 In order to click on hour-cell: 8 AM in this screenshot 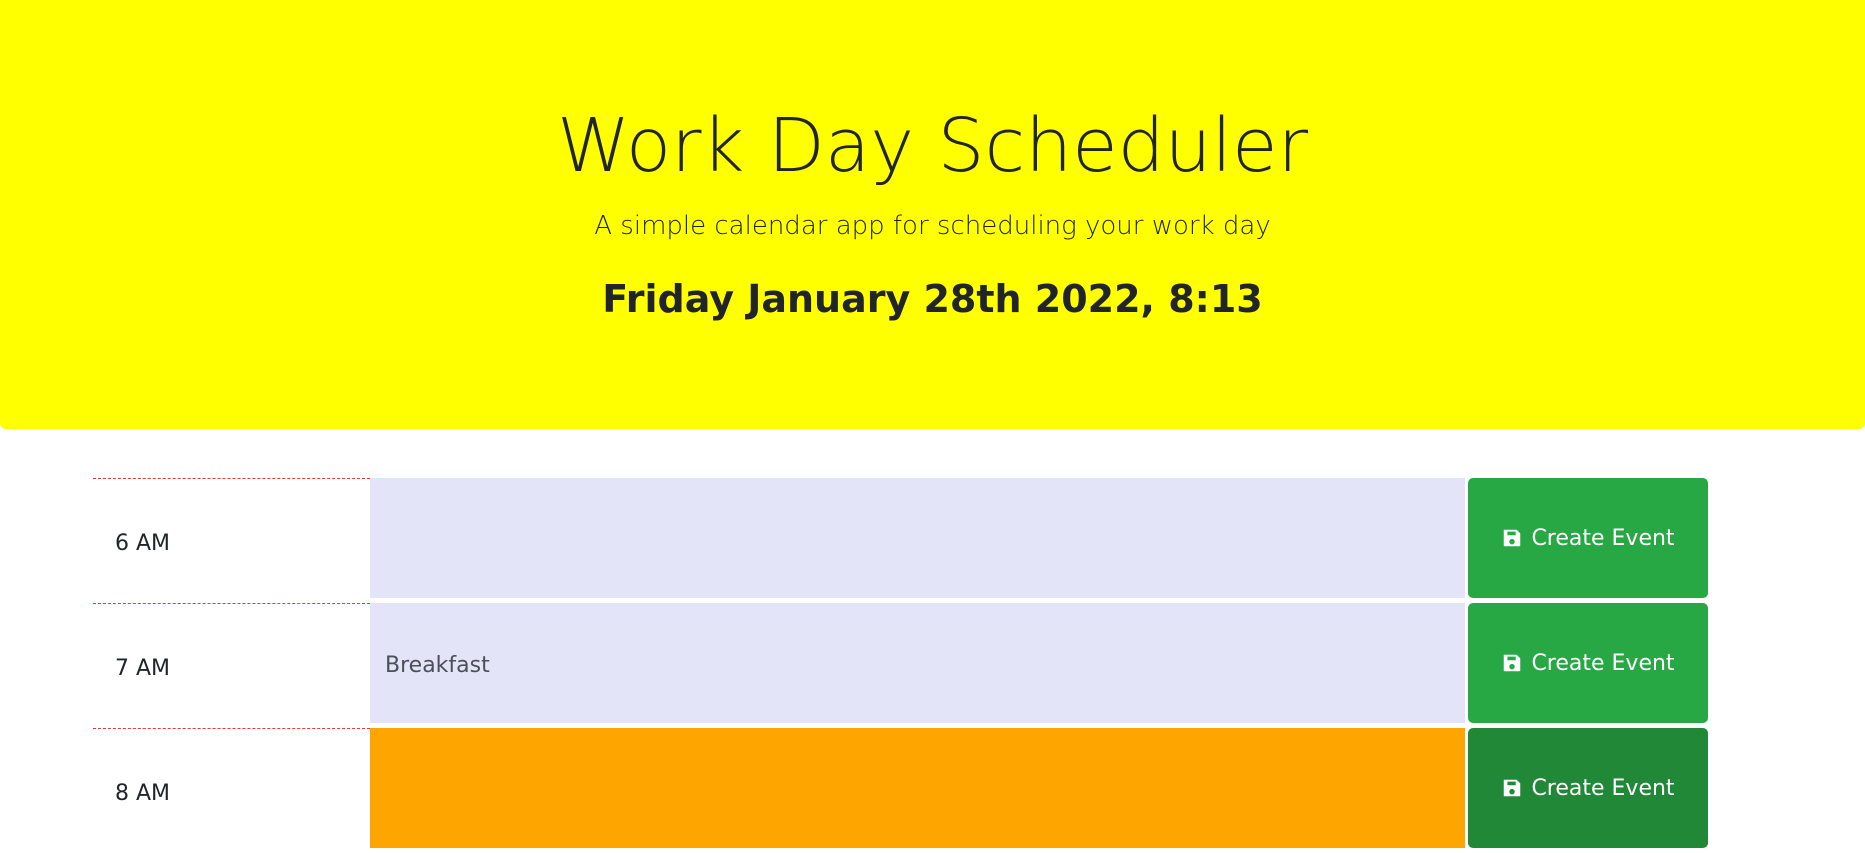, I will do `click(231, 790)`.